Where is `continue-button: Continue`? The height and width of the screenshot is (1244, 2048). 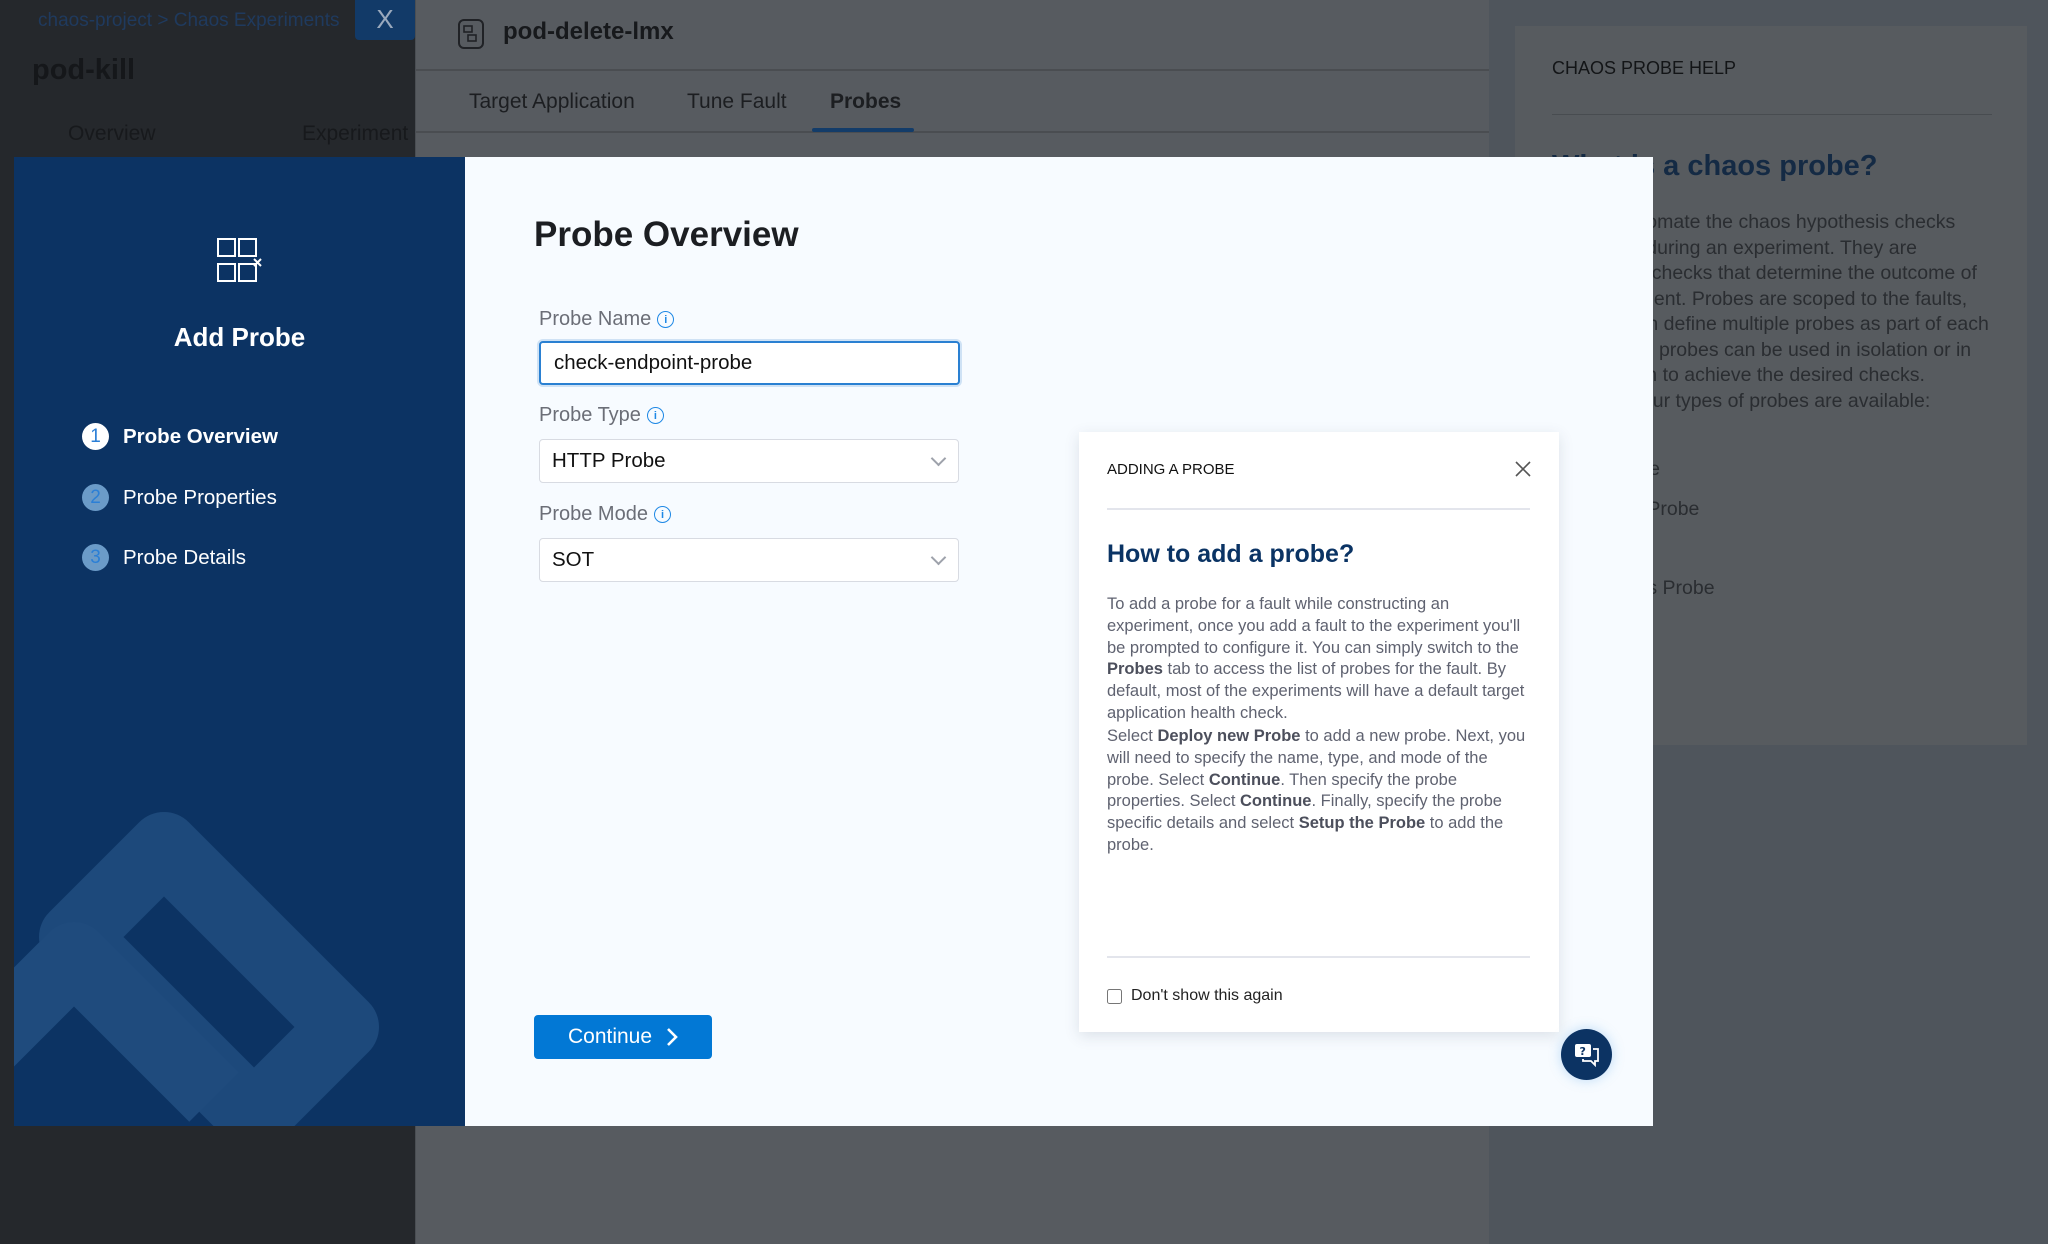 continue-button: Continue is located at coordinates (623, 1037).